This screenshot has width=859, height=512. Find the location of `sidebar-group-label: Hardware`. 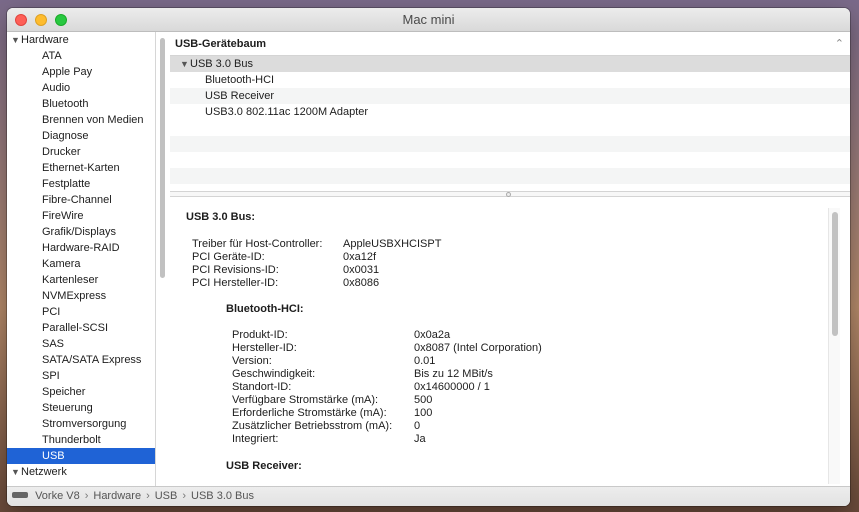

sidebar-group-label: Hardware is located at coordinates (45, 40).